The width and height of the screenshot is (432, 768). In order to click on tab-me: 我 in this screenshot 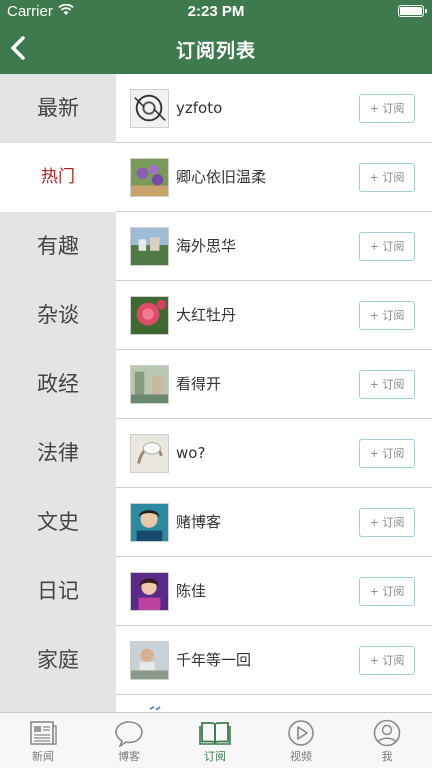, I will do `click(387, 740)`.